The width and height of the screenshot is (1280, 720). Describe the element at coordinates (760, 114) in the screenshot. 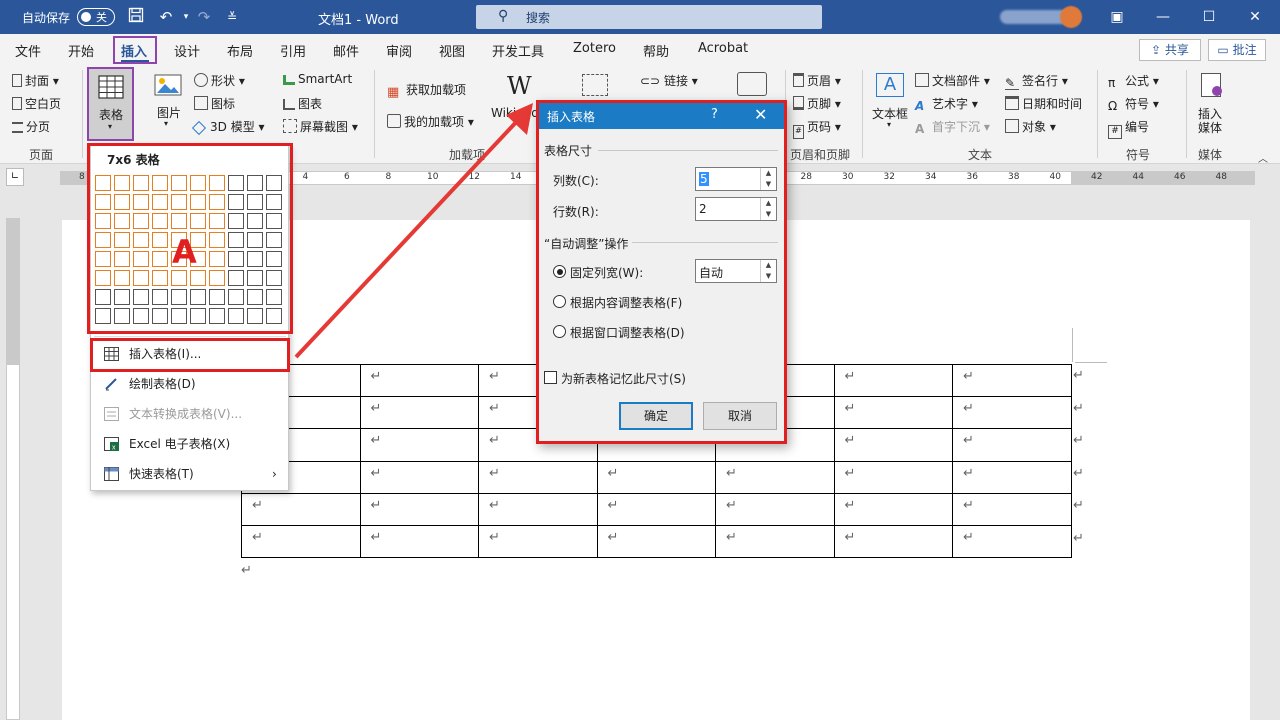

I see `close-icon: ✕` at that location.